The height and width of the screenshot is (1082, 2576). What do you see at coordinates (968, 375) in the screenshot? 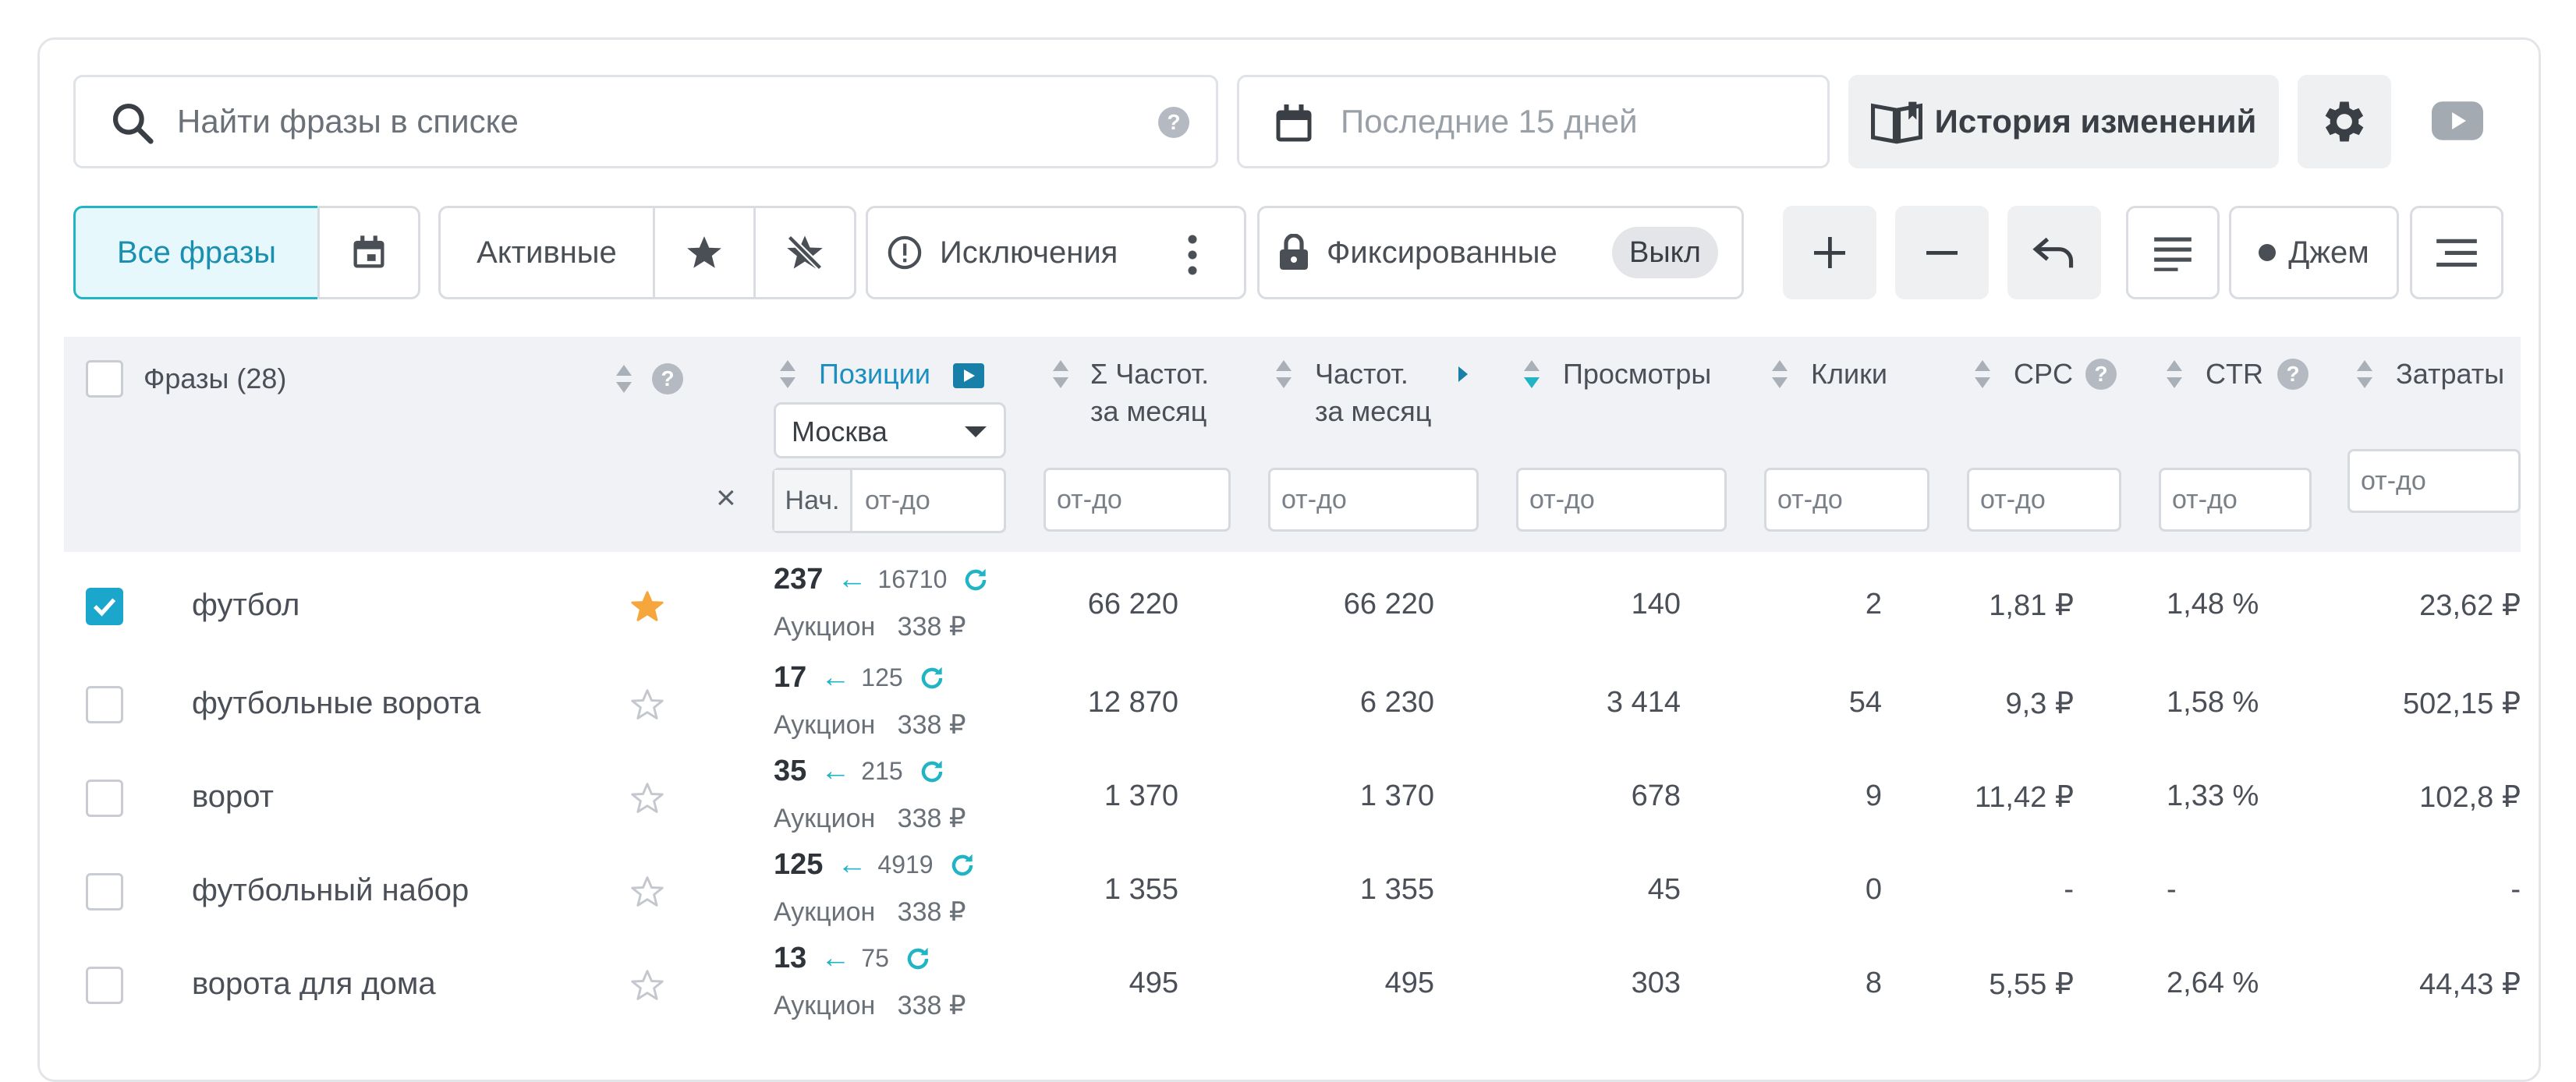
I see `positions-play-icon` at bounding box center [968, 375].